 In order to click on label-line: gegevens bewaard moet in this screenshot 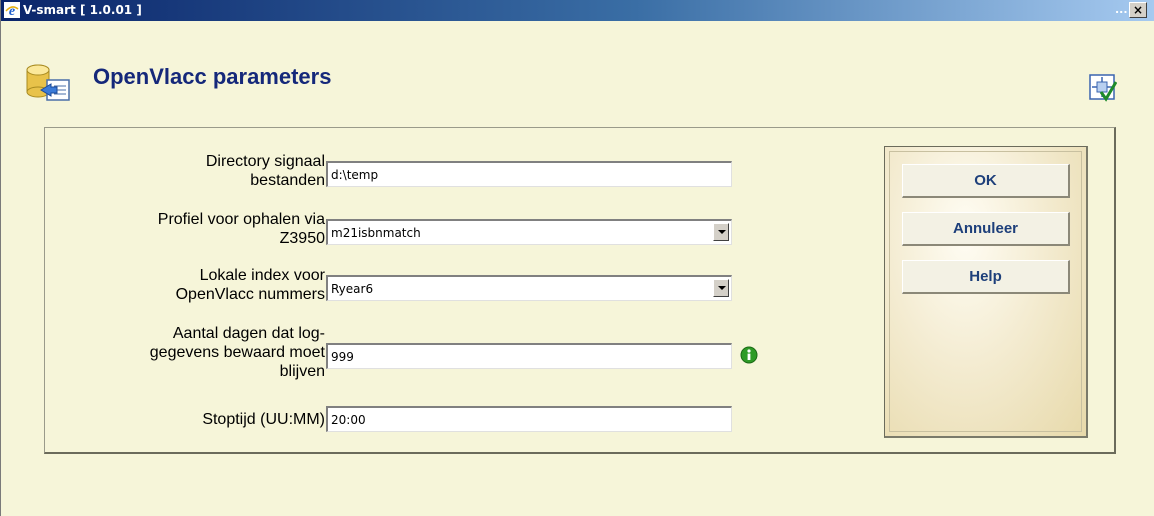, I will do `click(237, 352)`.